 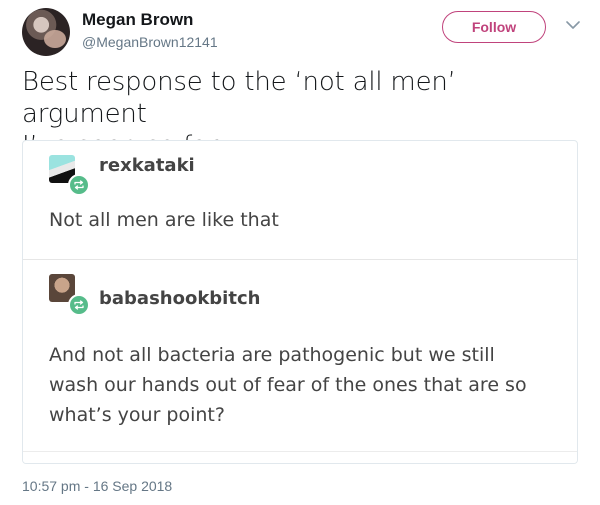 I want to click on post-body: Not all men are like that, so click(x=164, y=220).